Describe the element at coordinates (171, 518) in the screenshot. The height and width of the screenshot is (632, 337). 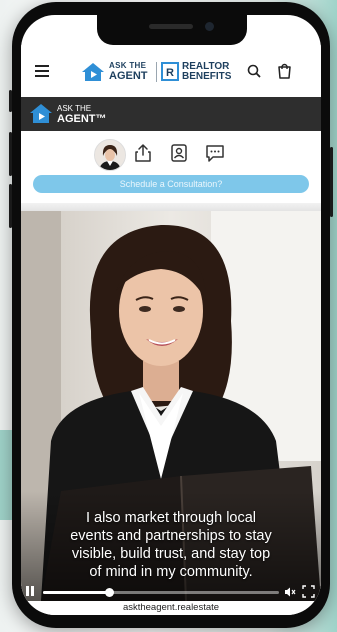
I see `subtitle-line: I also market through local` at that location.